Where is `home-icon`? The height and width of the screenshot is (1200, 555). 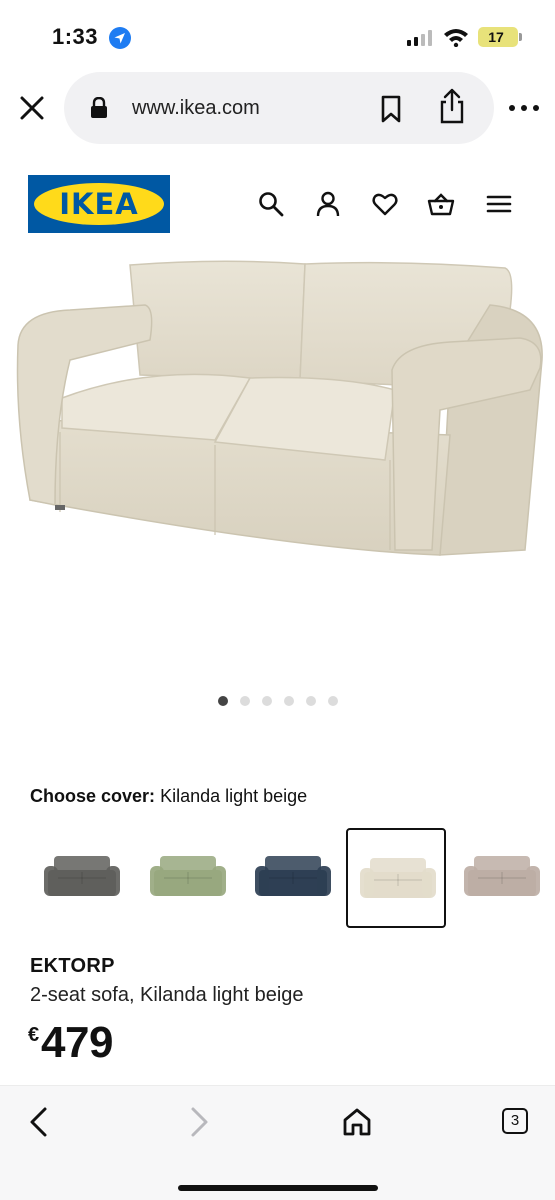 home-icon is located at coordinates (357, 1122).